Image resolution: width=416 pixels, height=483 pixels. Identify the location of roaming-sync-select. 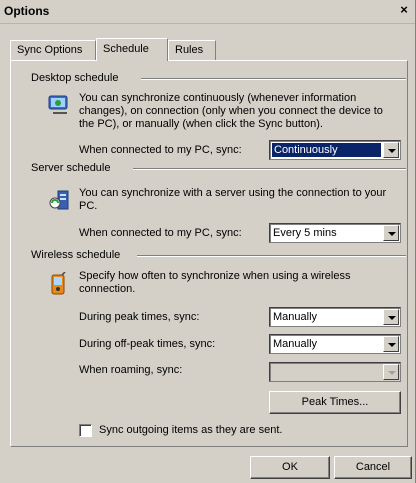
(335, 372).